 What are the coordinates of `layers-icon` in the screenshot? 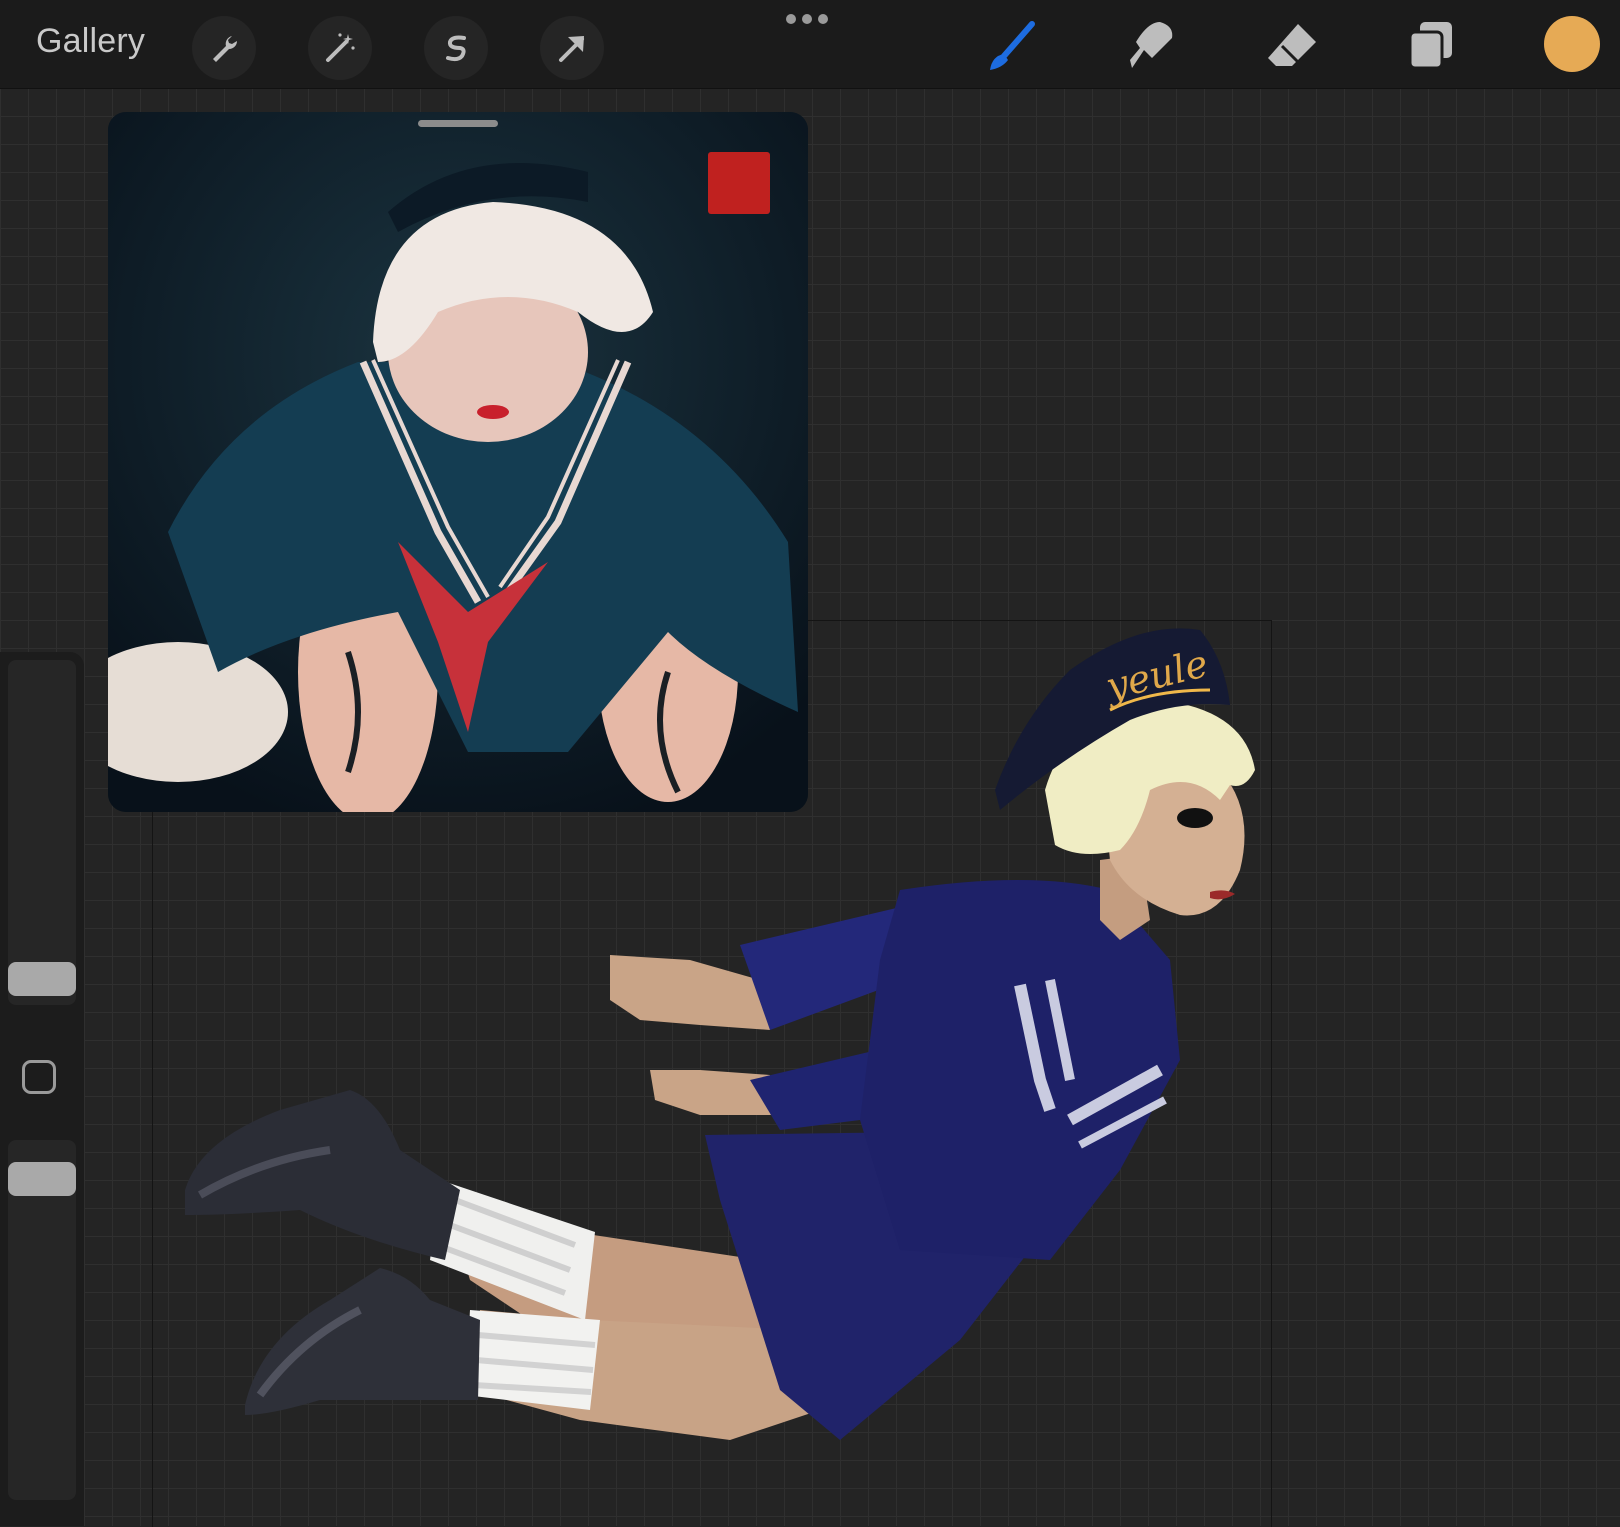 It's located at (1430, 46).